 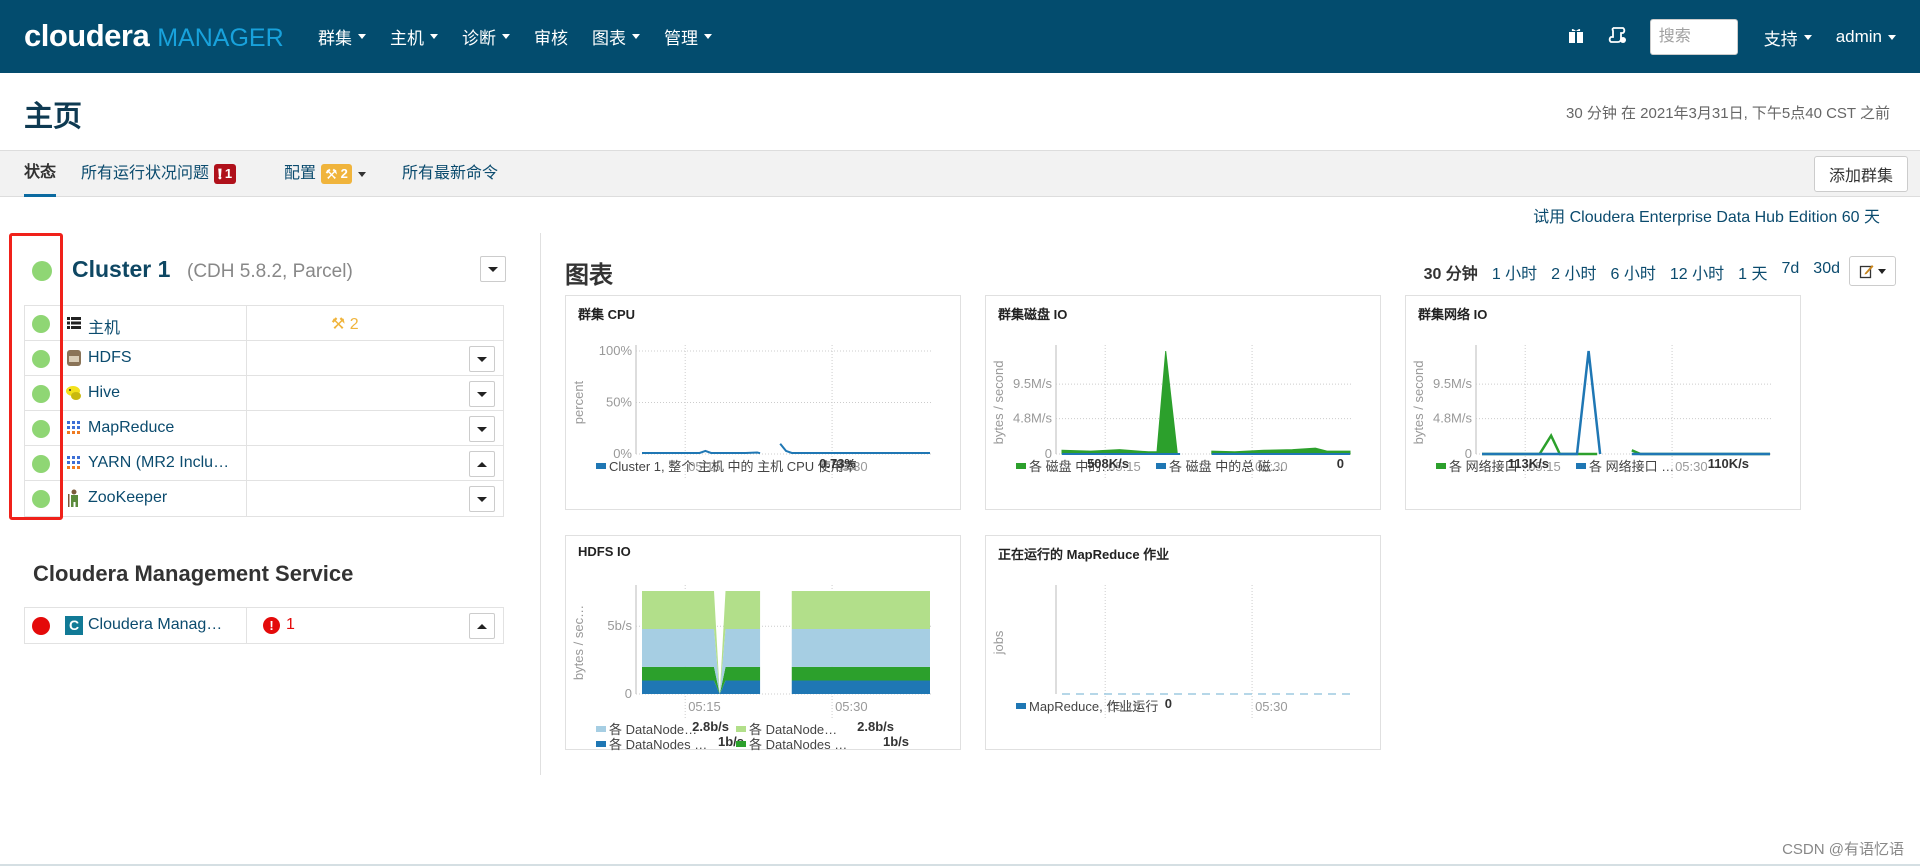 I want to click on cms-section-title: Cloudera Management Service, so click(x=193, y=573).